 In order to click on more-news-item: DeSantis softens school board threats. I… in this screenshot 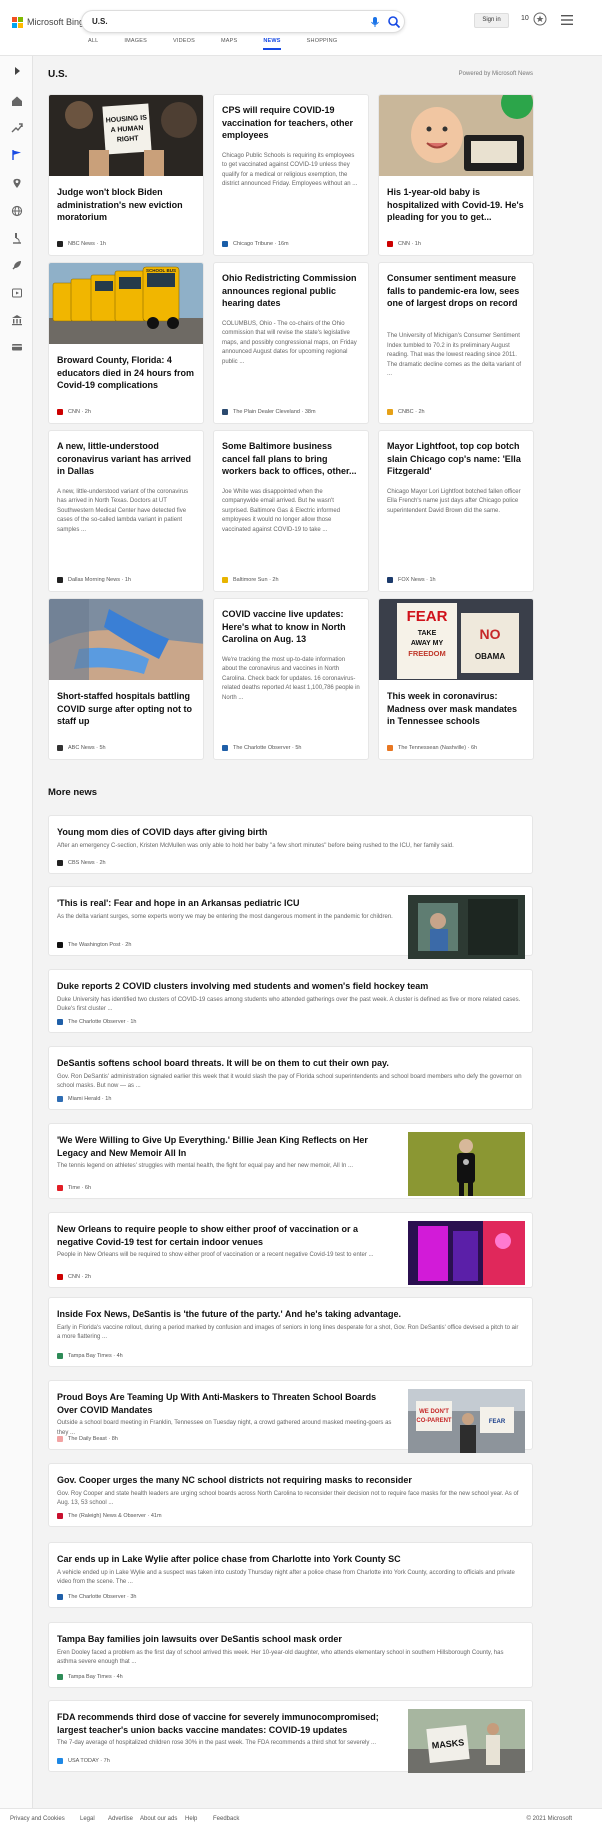, I will do `click(290, 1078)`.